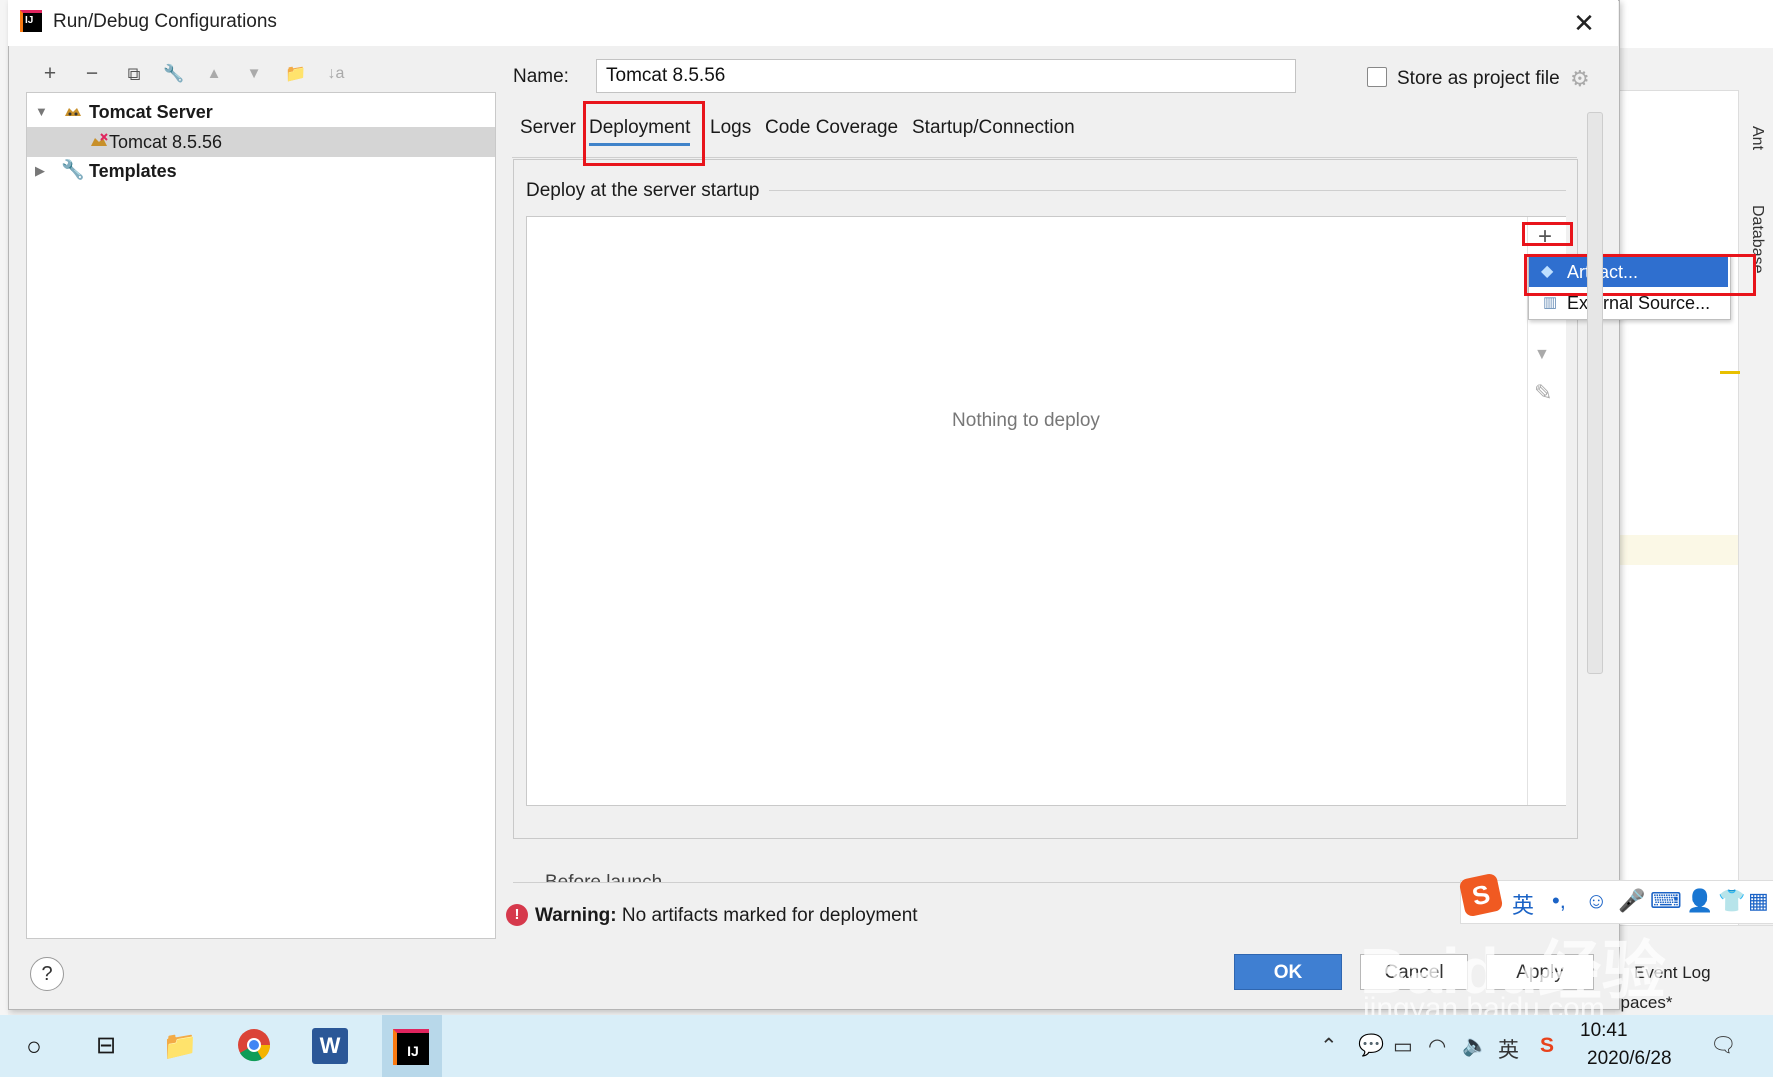 The image size is (1773, 1077). I want to click on chrome-icon, so click(254, 1046).